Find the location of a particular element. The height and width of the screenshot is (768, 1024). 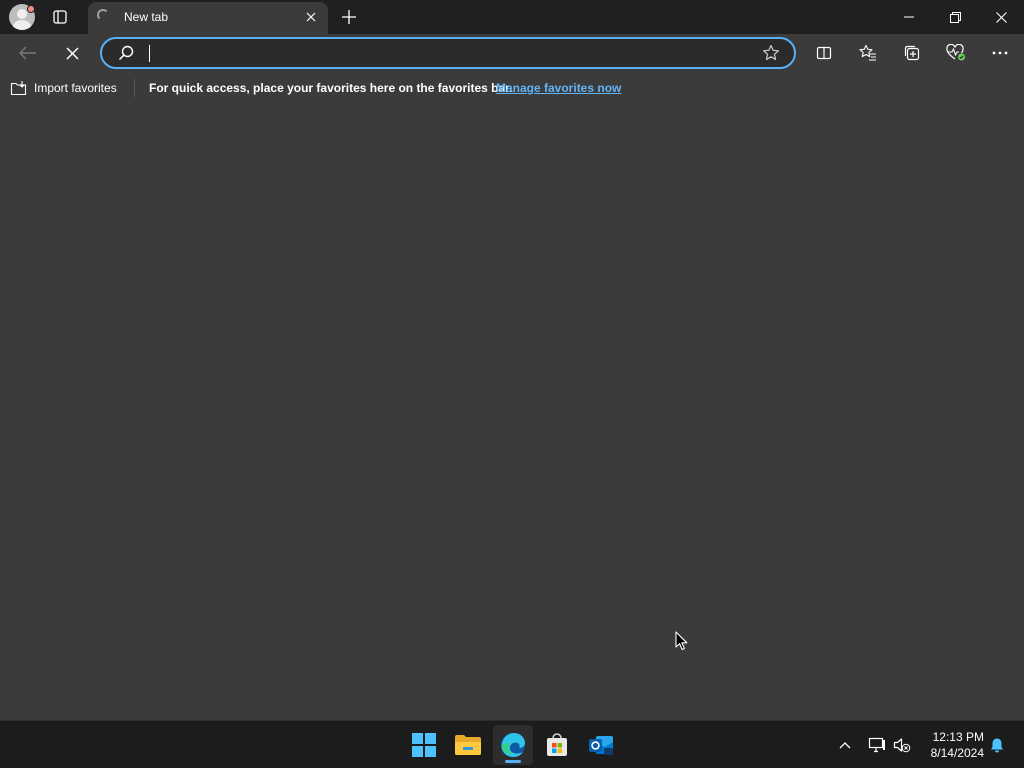

active-app-indicator is located at coordinates (513, 761).